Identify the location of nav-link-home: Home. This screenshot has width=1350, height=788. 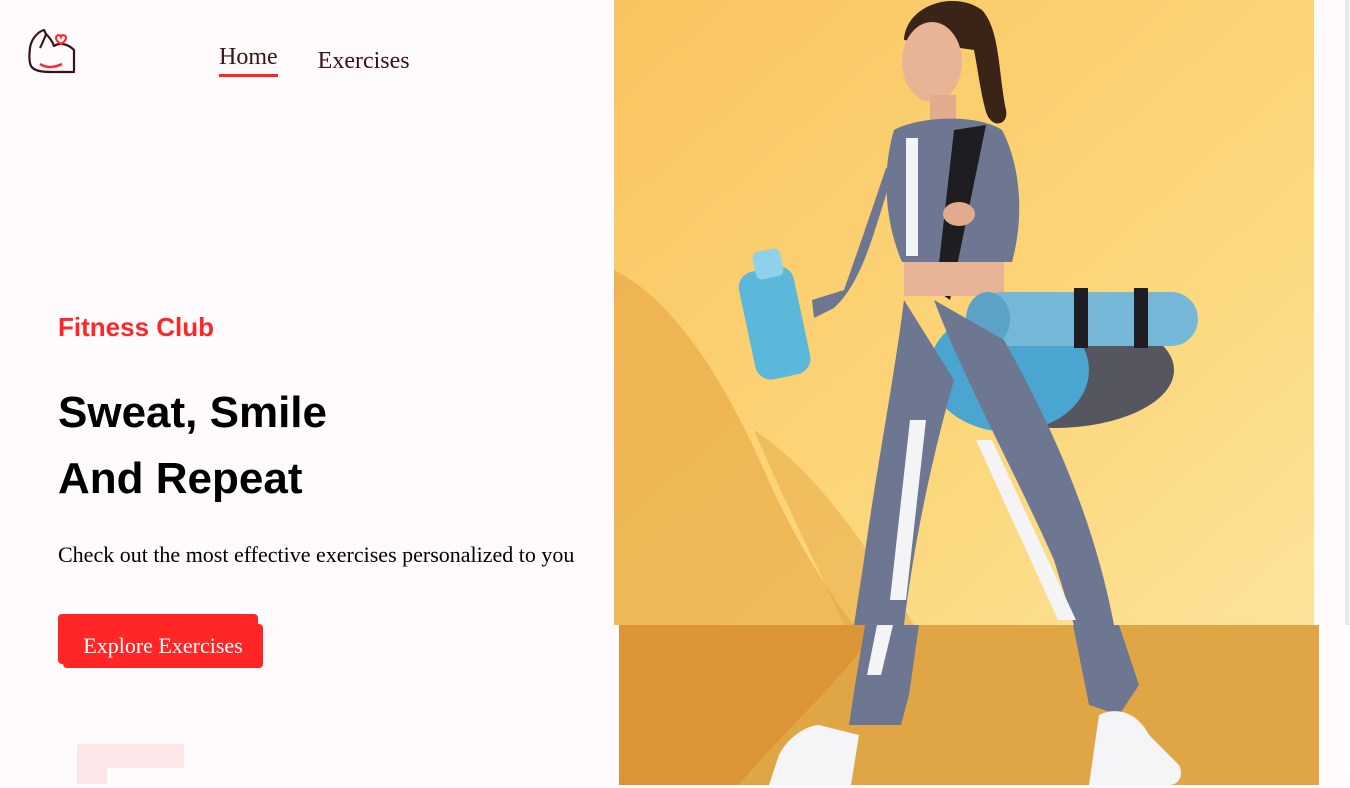
(248, 60).